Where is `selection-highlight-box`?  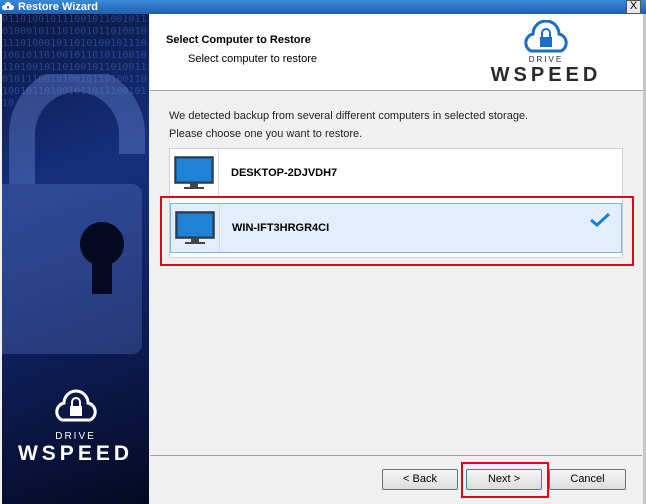 selection-highlight-box is located at coordinates (397, 231).